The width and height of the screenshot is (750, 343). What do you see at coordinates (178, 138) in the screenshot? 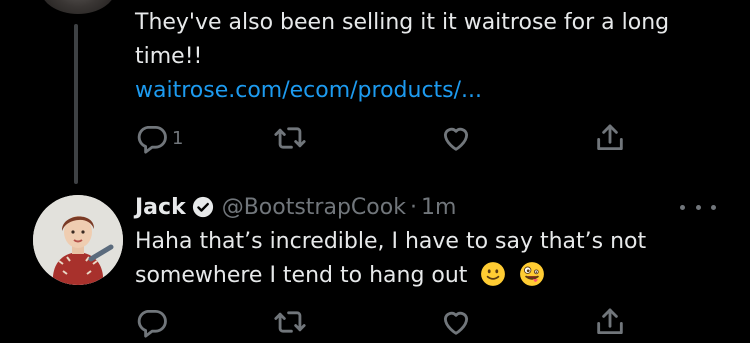
I see `reply-count: 1` at bounding box center [178, 138].